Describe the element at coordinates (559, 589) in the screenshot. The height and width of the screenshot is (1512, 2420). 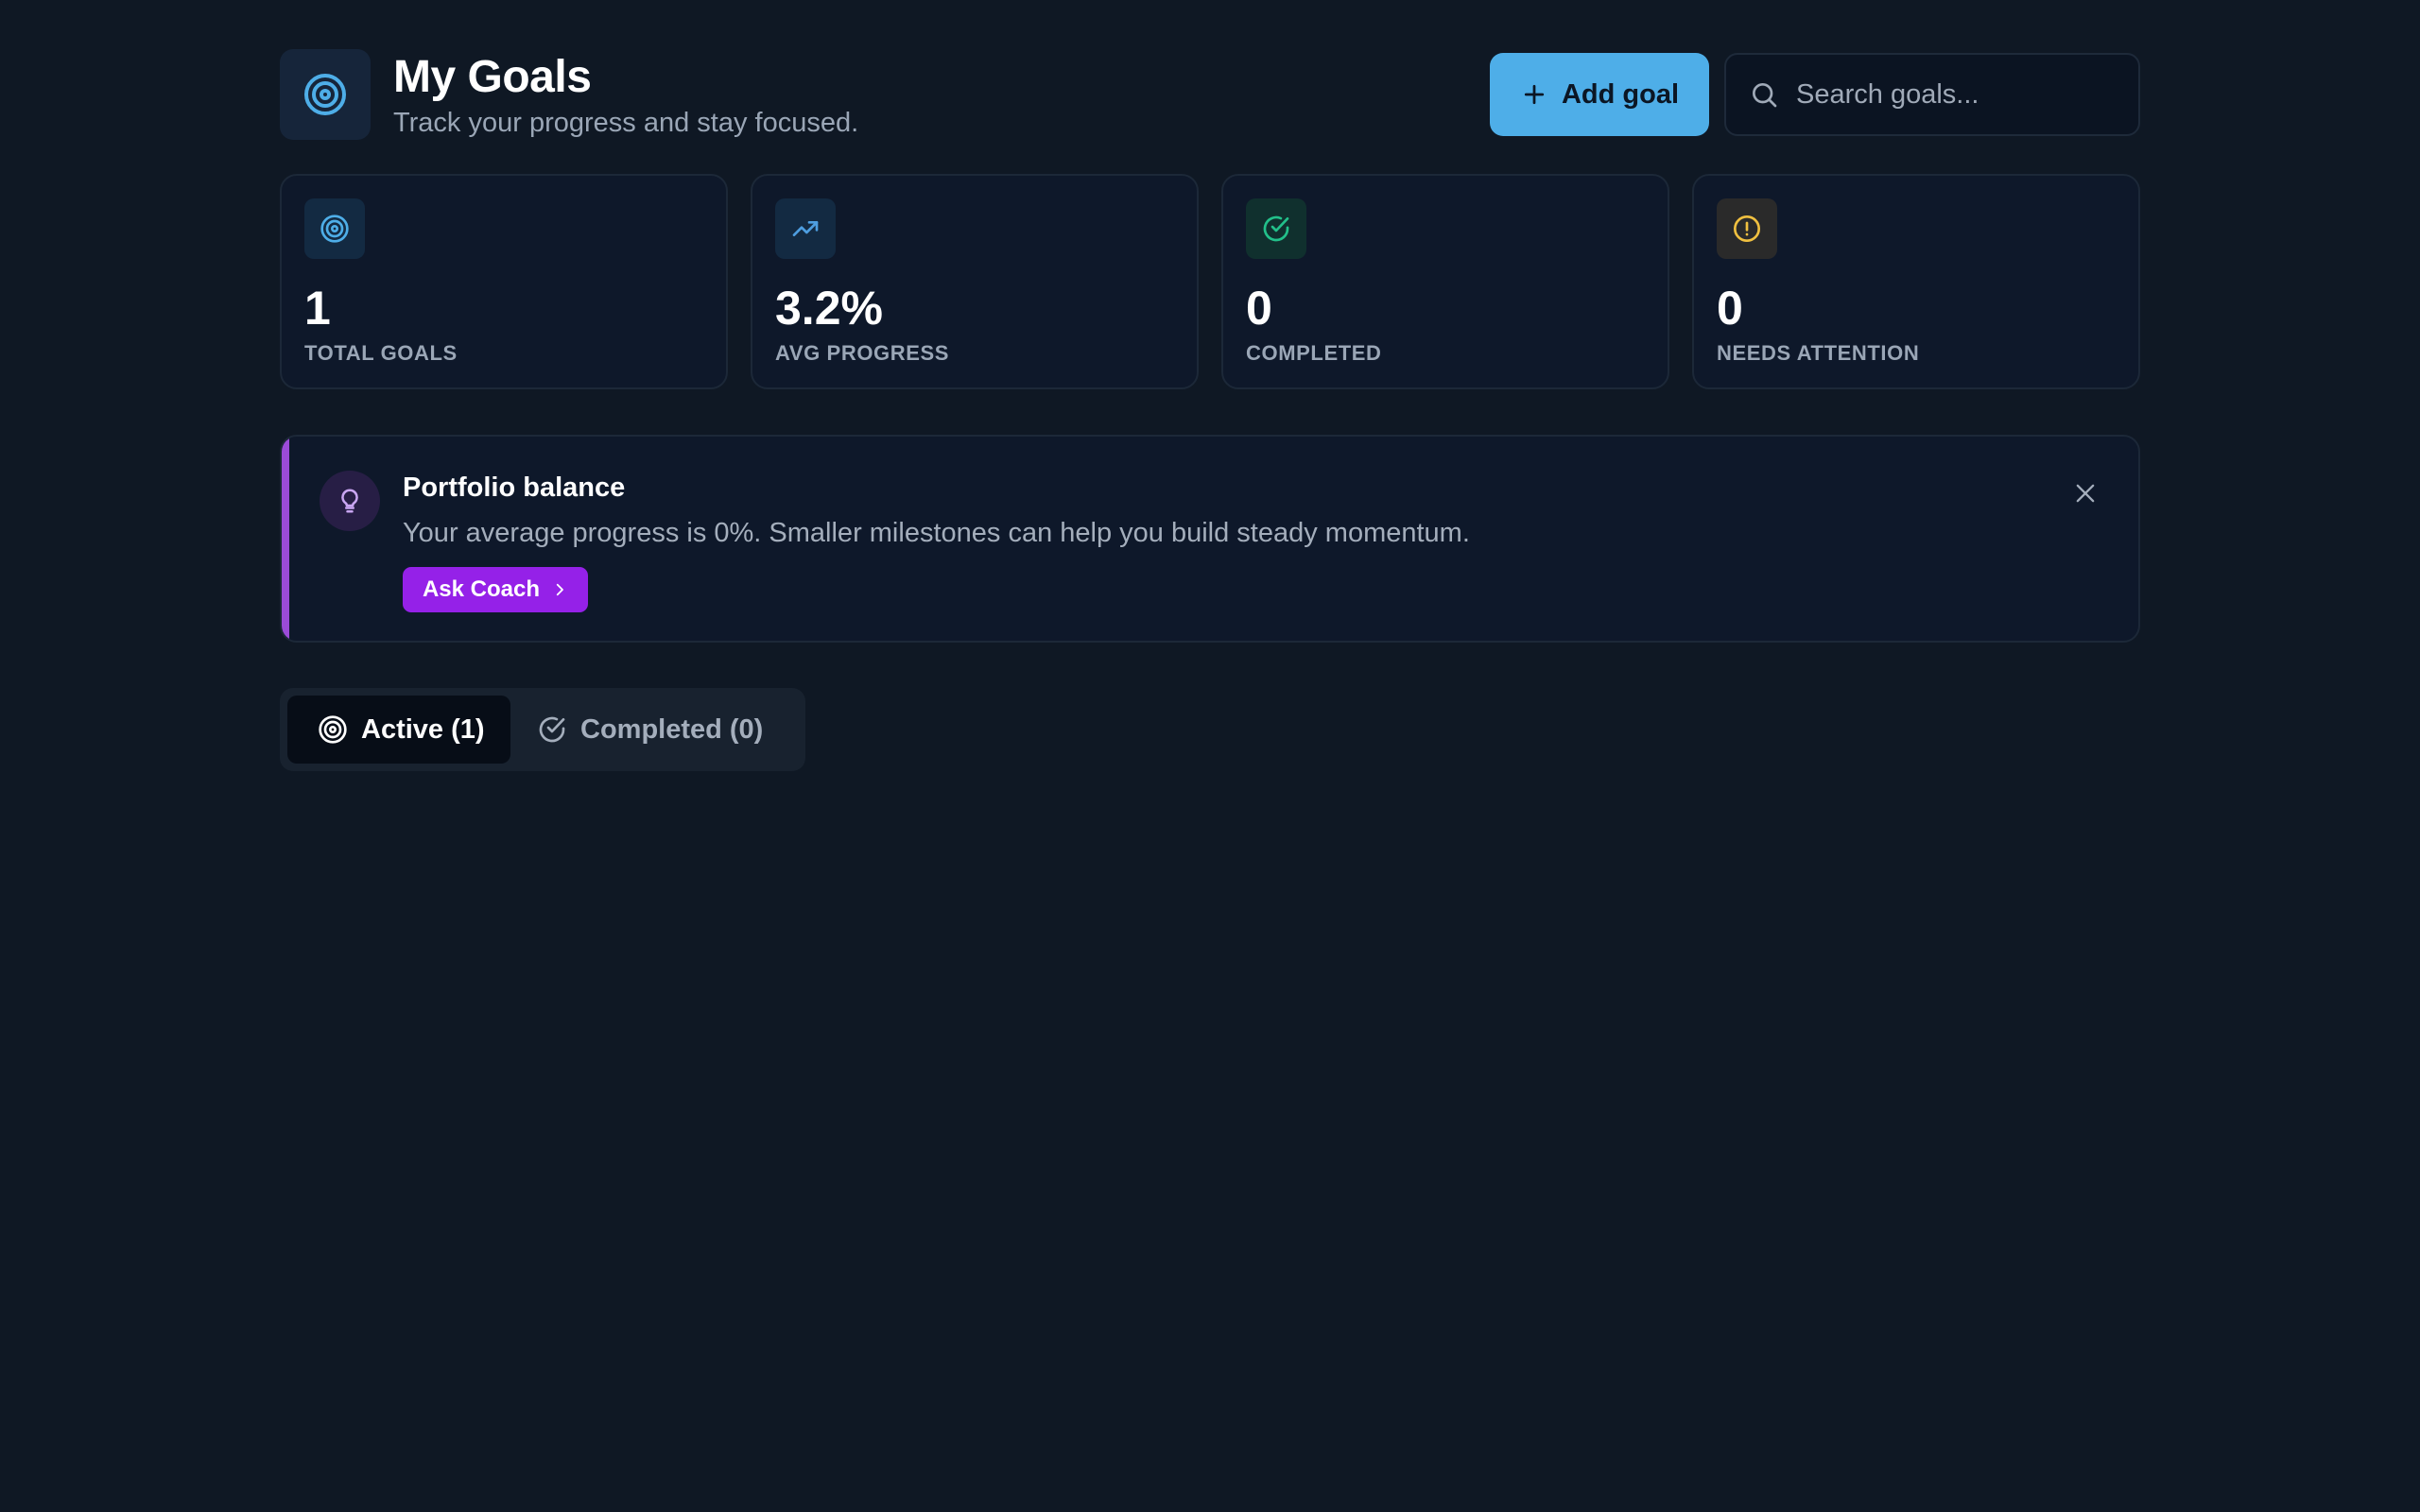
I see `chevron-right-icon` at that location.